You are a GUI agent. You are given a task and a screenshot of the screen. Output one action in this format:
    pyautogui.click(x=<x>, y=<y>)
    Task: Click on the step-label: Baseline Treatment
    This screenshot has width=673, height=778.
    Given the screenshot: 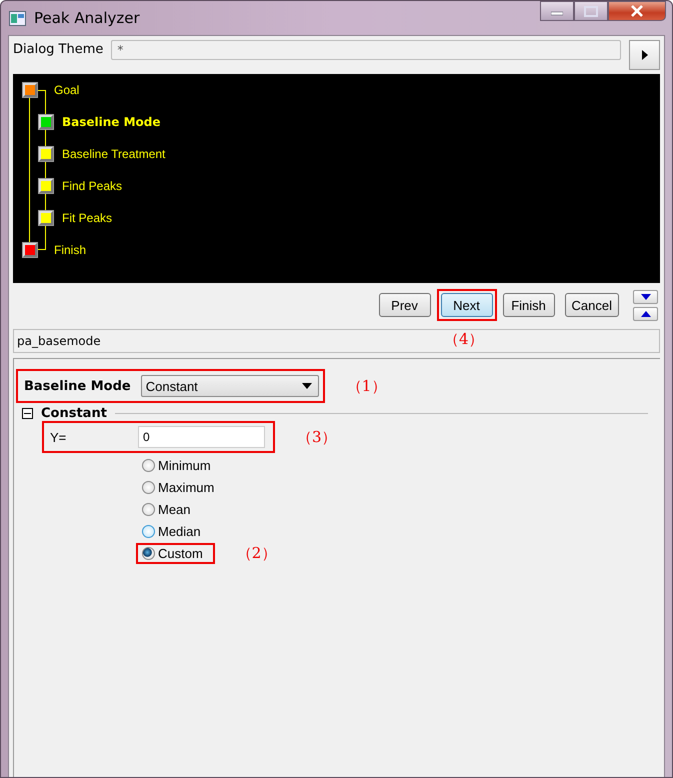 What is the action you would take?
    pyautogui.click(x=114, y=154)
    